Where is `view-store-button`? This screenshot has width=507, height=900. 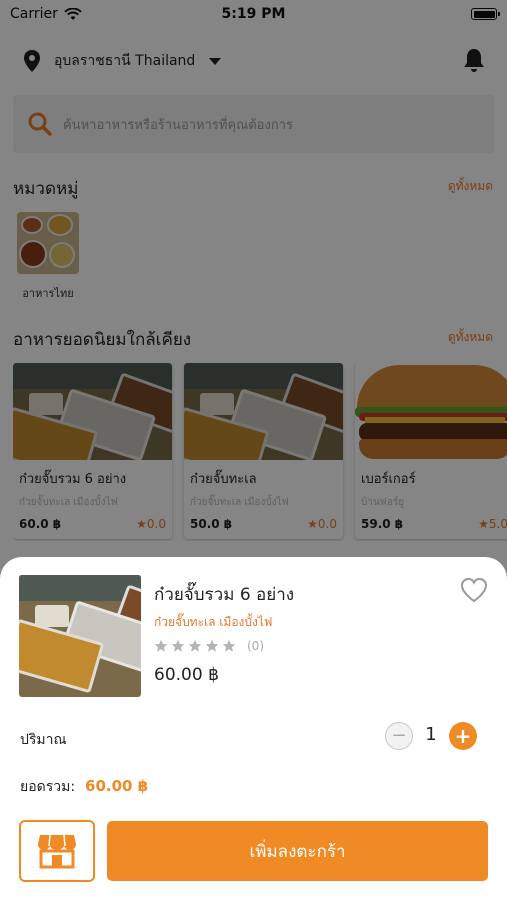 view-store-button is located at coordinates (57, 851).